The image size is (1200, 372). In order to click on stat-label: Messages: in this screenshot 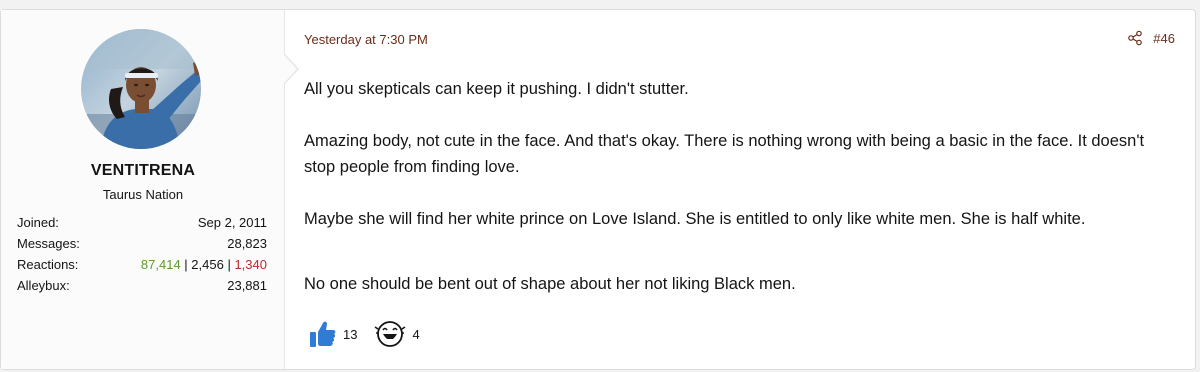, I will do `click(48, 243)`.